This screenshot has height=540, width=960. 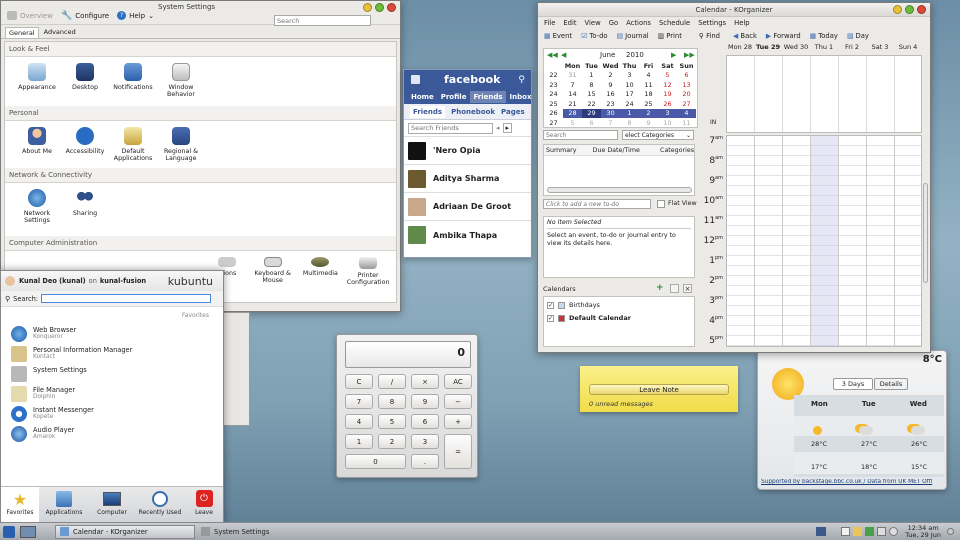 What do you see at coordinates (112, 433) in the screenshot?
I see `favorite-audio-player: Audio Player Amarok` at bounding box center [112, 433].